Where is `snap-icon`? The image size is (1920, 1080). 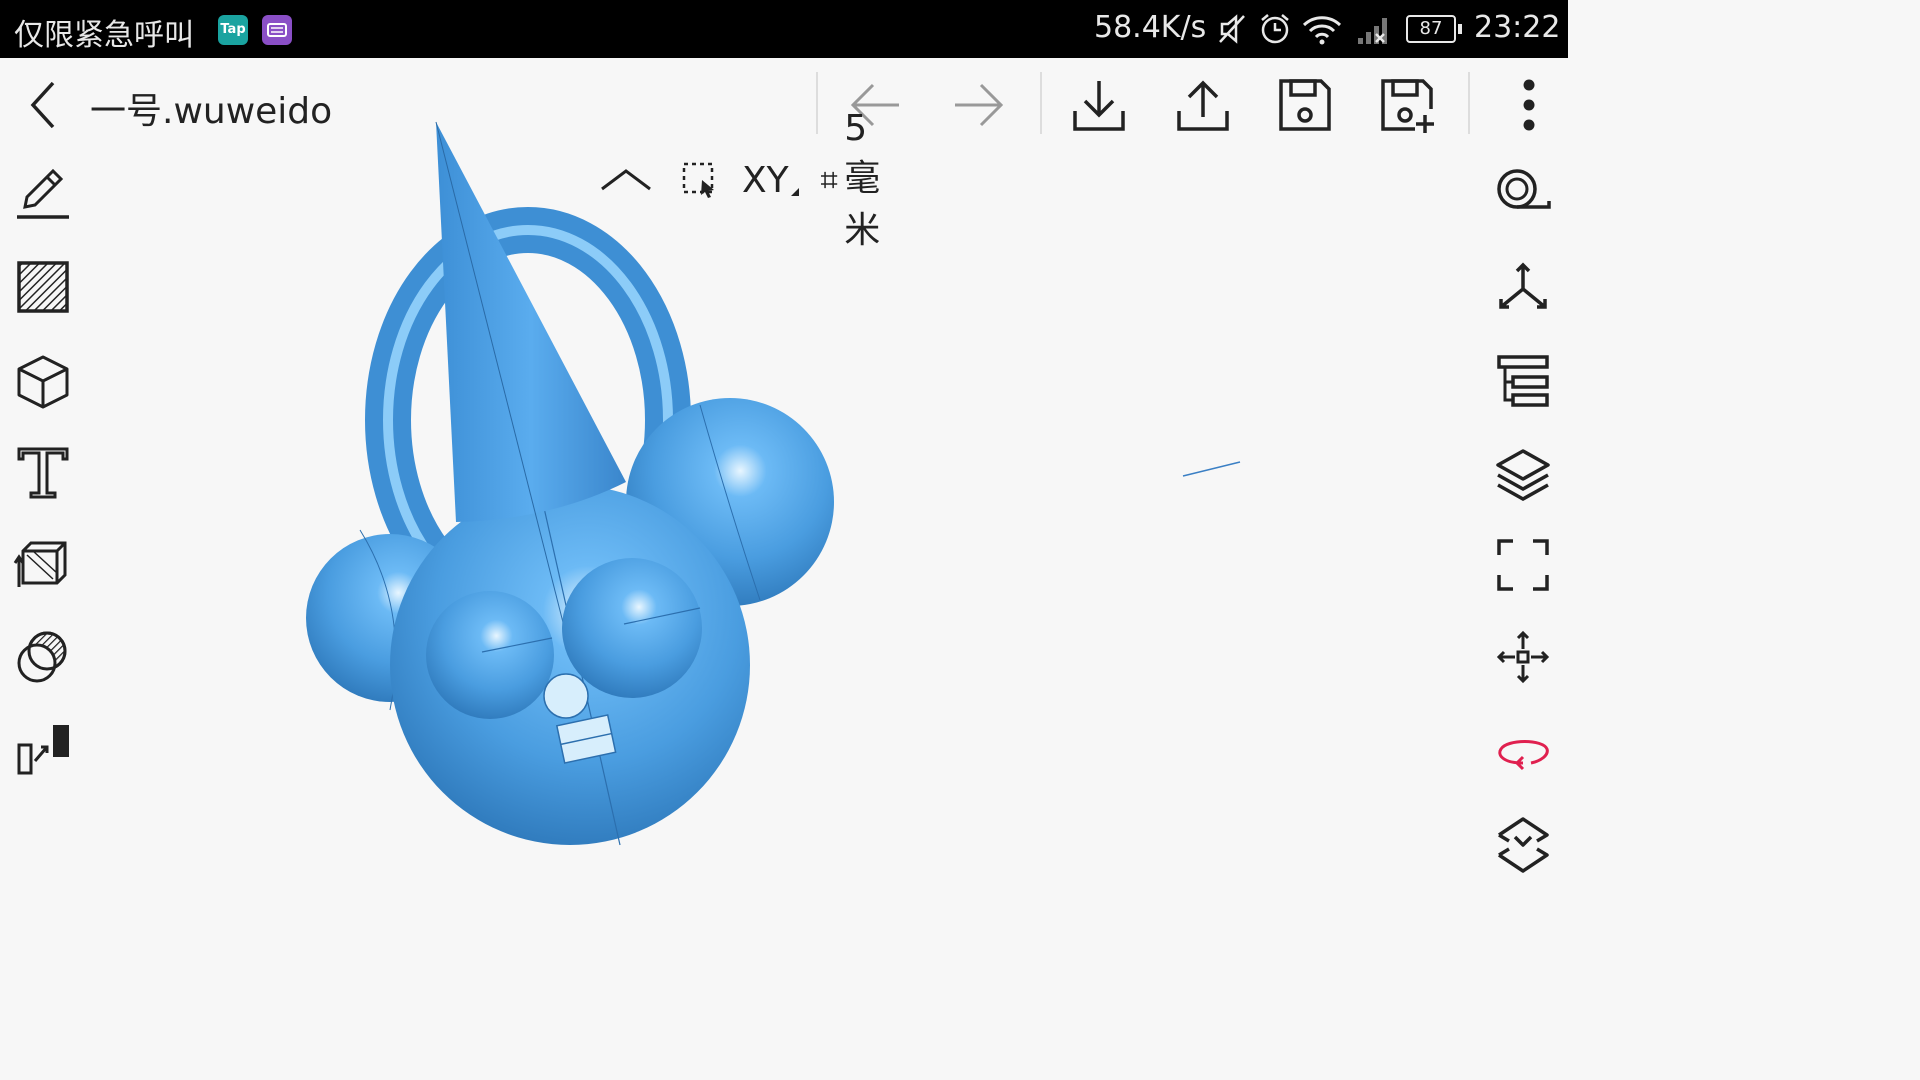 snap-icon is located at coordinates (1523, 845).